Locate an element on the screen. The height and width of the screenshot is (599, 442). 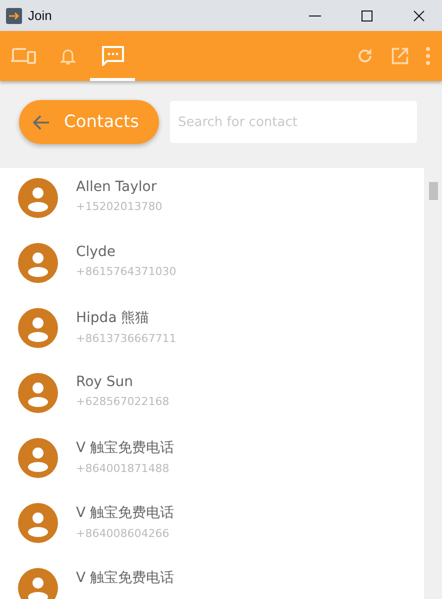
window-title: Join is located at coordinates (40, 15).